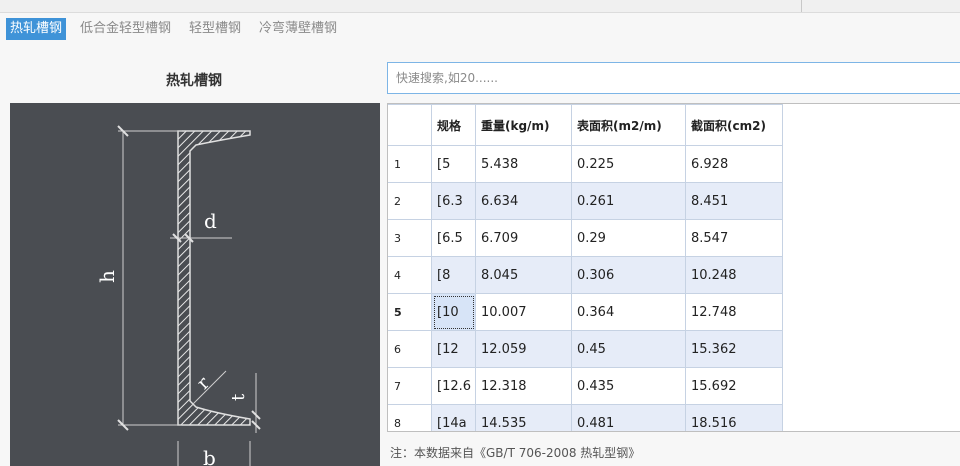 The height and width of the screenshot is (466, 960). Describe the element at coordinates (628, 125) in the screenshot. I see `header-surface-area: 表面积(m2/m)` at that location.